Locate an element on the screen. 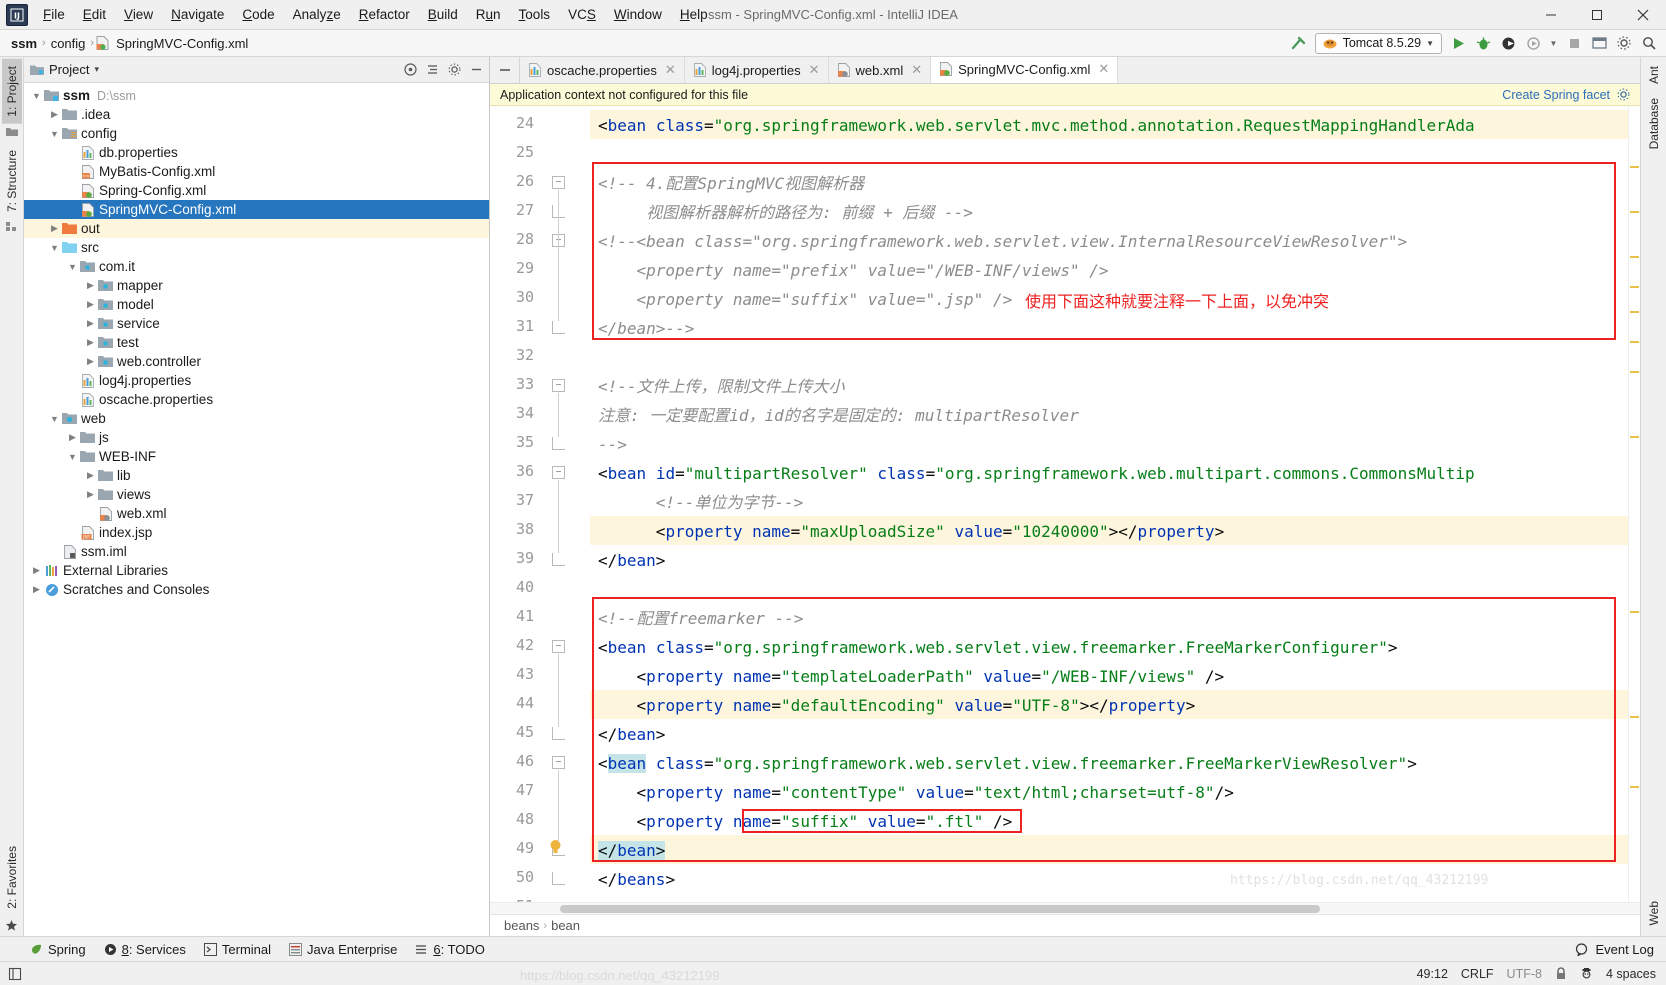 The image size is (1666, 985). tree-item-out: ▶ out is located at coordinates (256, 228).